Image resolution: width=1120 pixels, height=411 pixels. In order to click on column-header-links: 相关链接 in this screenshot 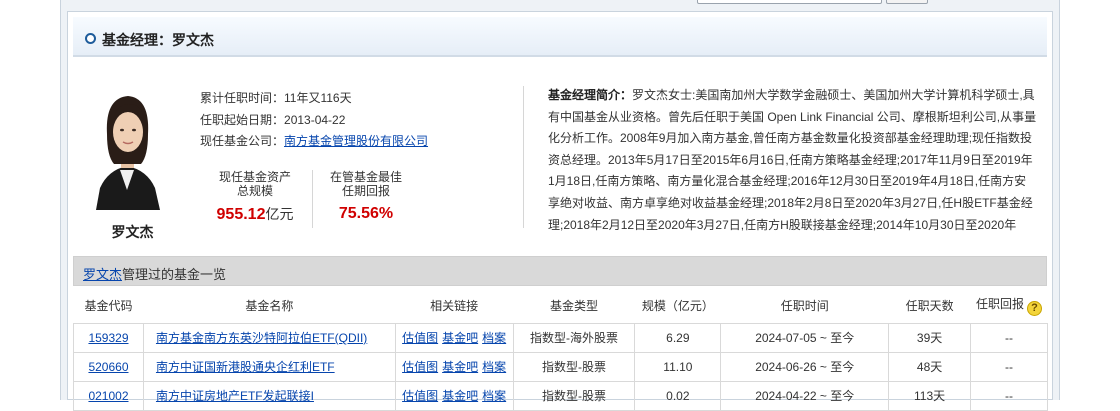, I will do `click(454, 306)`.